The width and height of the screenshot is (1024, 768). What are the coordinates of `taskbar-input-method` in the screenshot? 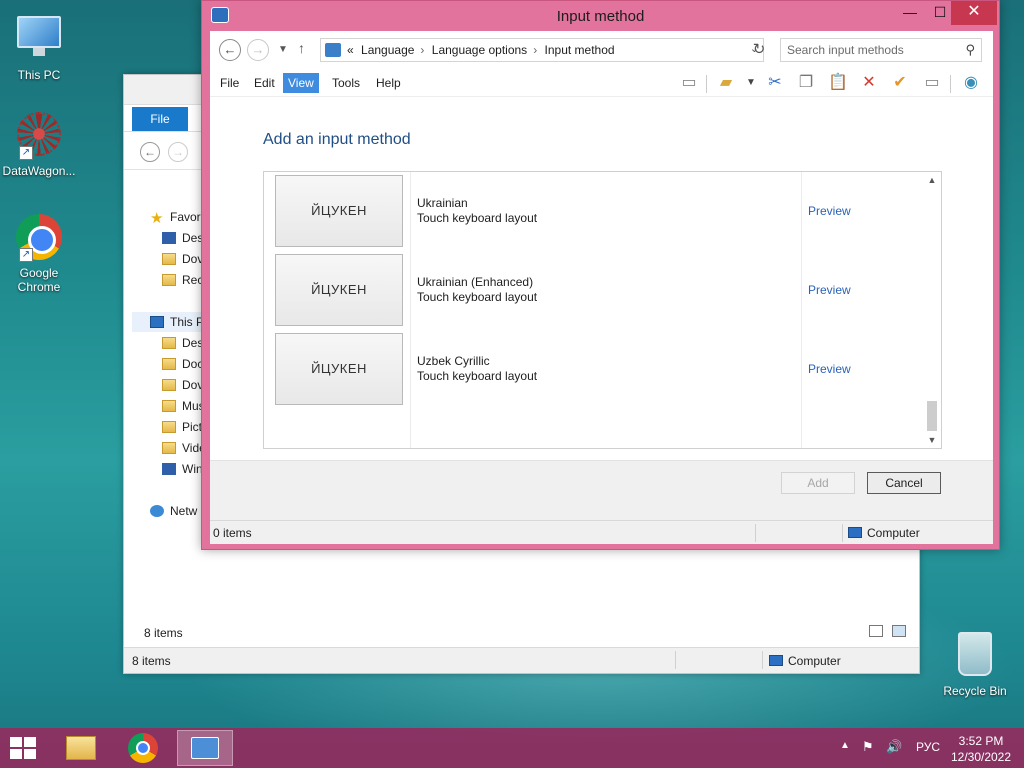 It's located at (205, 748).